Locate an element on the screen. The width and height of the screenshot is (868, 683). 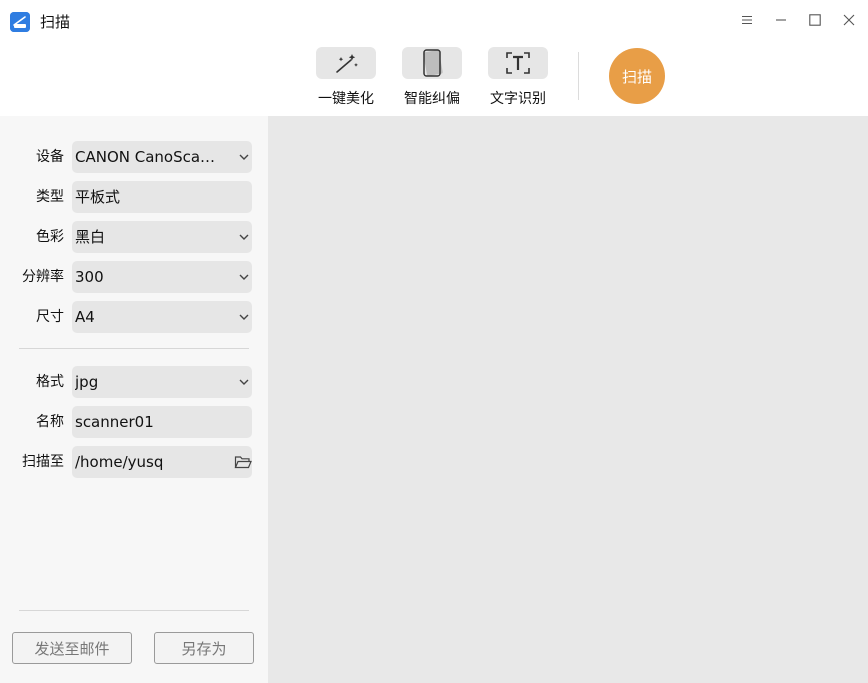
name-input: scanner01 is located at coordinates (162, 422).